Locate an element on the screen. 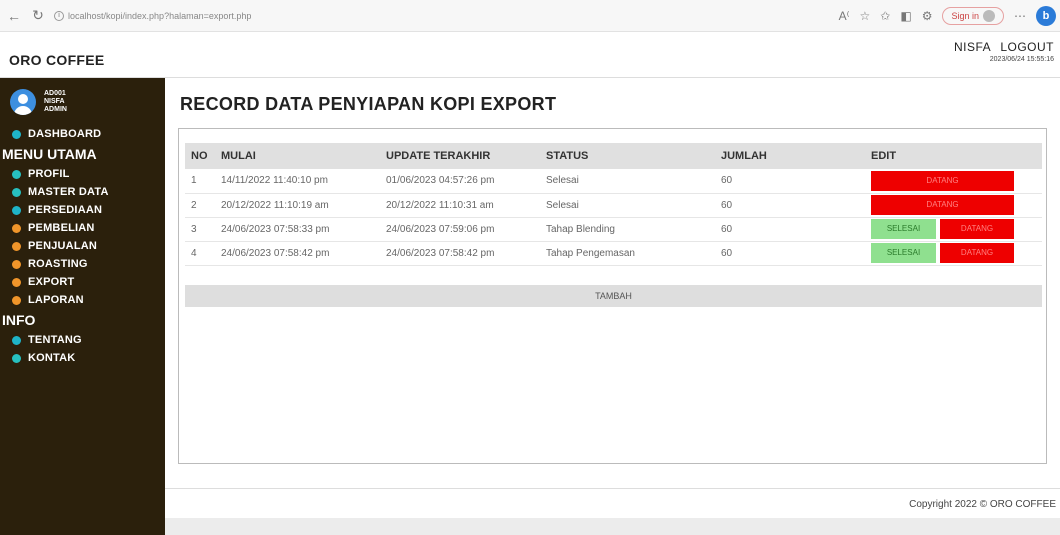  sidebar-item-label: PENJUALAN is located at coordinates (63, 246).